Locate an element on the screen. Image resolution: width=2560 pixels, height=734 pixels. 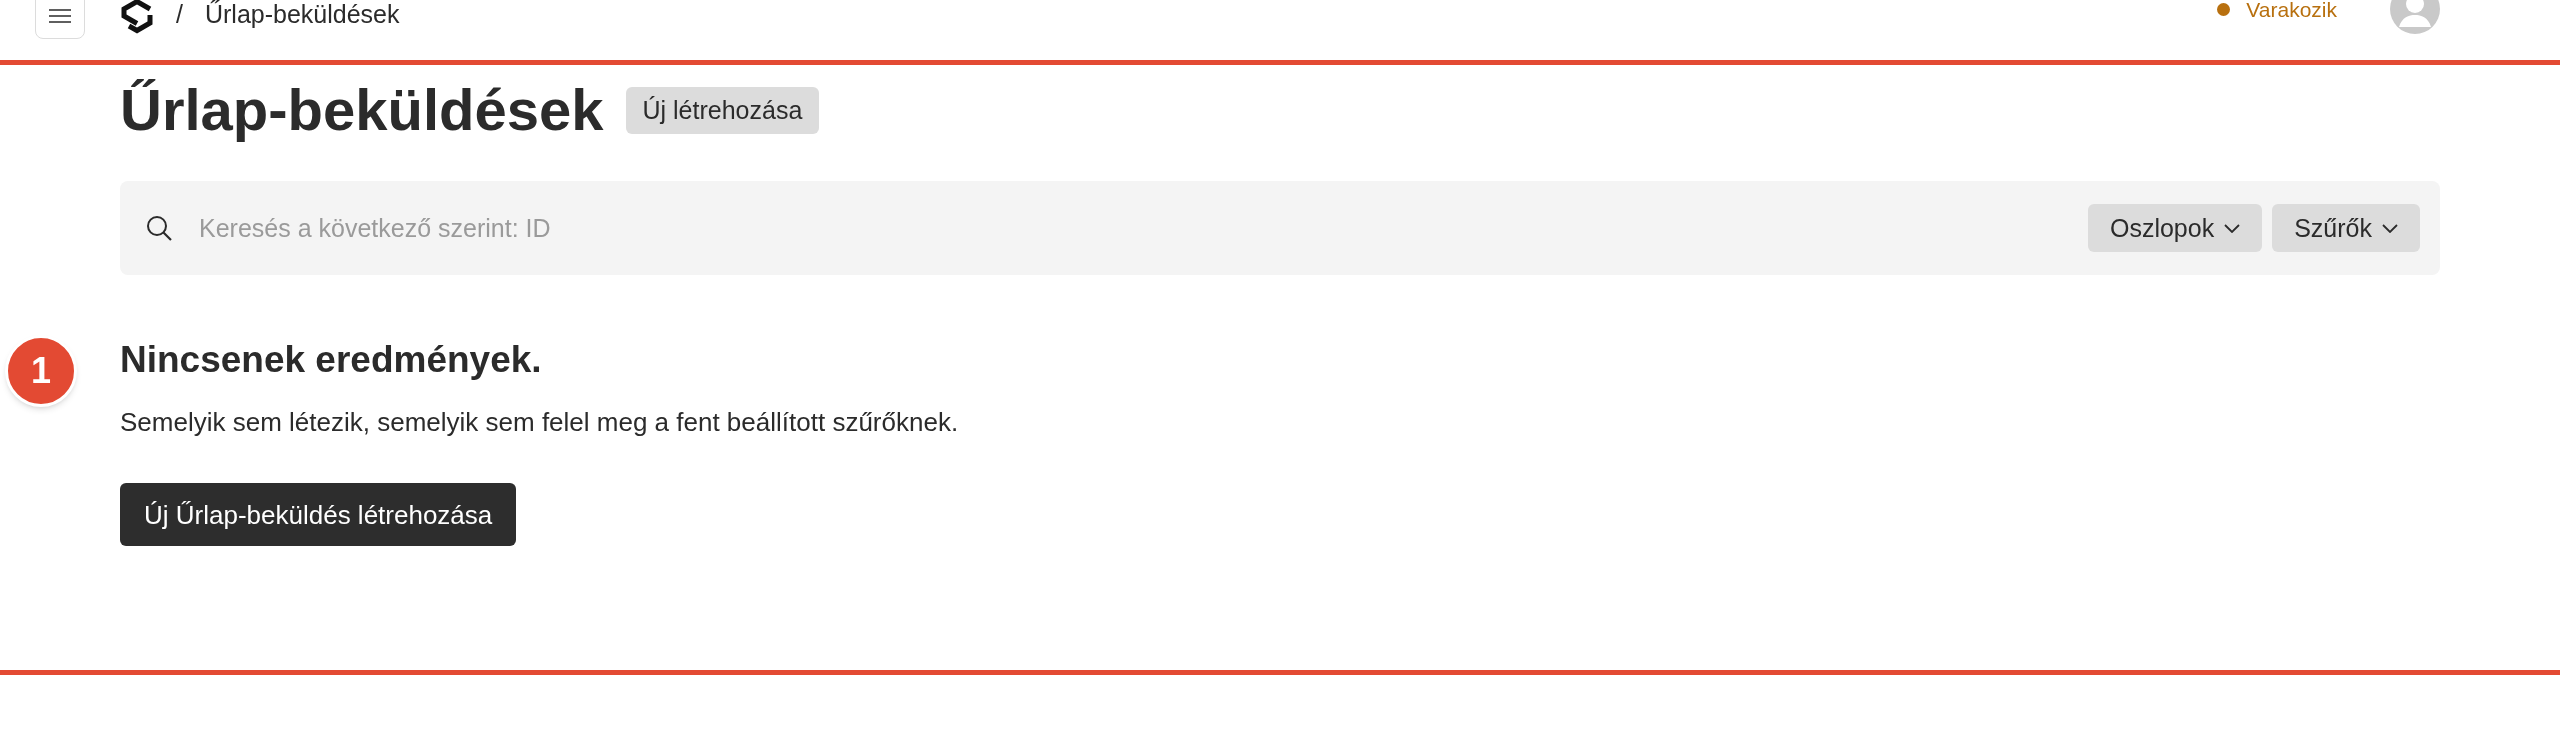
search-bar: Keresés a következő szerint: ID Oszlopok Szűrők is located at coordinates (1280, 228).